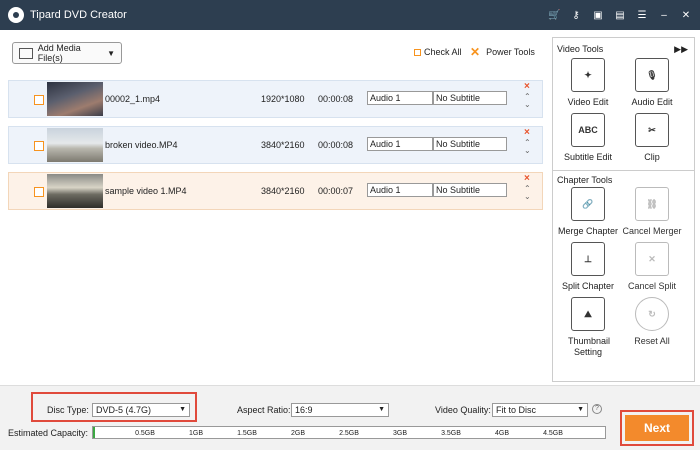 The height and width of the screenshot is (450, 700). Describe the element at coordinates (588, 75) in the screenshot. I see `magic-wand-icon: ✦` at that location.